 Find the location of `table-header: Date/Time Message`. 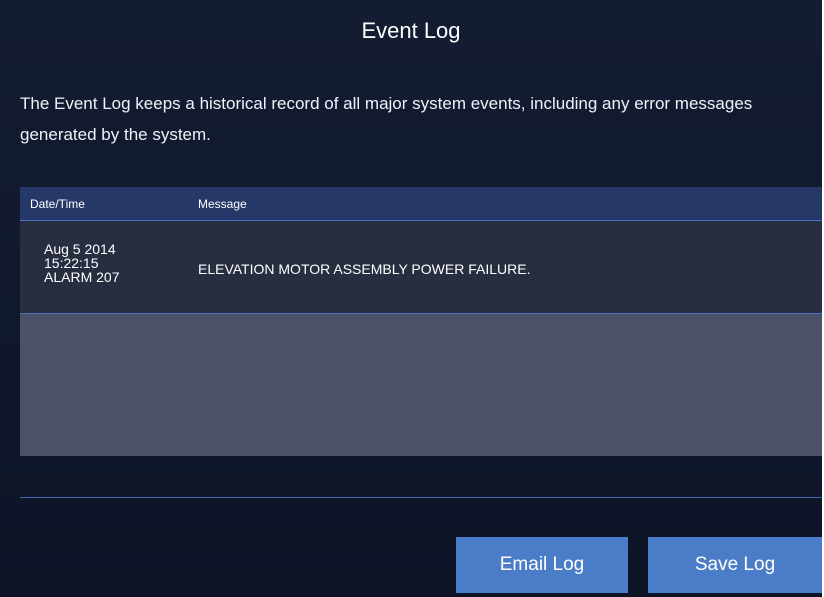

table-header: Date/Time Message is located at coordinates (421, 204).